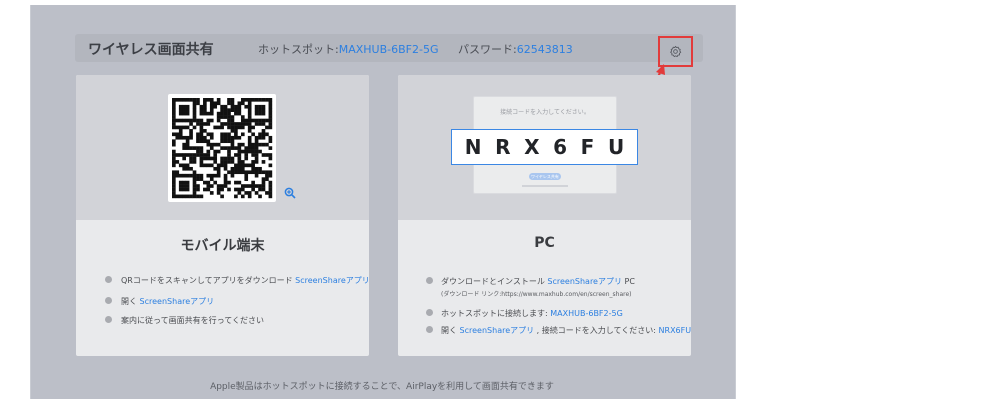 Image resolution: width=1008 pixels, height=412 pixels. Describe the element at coordinates (532, 147) in the screenshot. I see `code-char: X` at that location.